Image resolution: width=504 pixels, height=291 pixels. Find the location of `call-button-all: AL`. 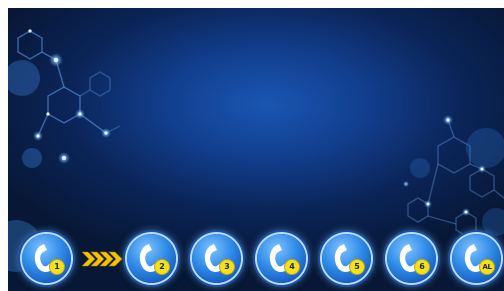

call-button-all: AL is located at coordinates (476, 258).